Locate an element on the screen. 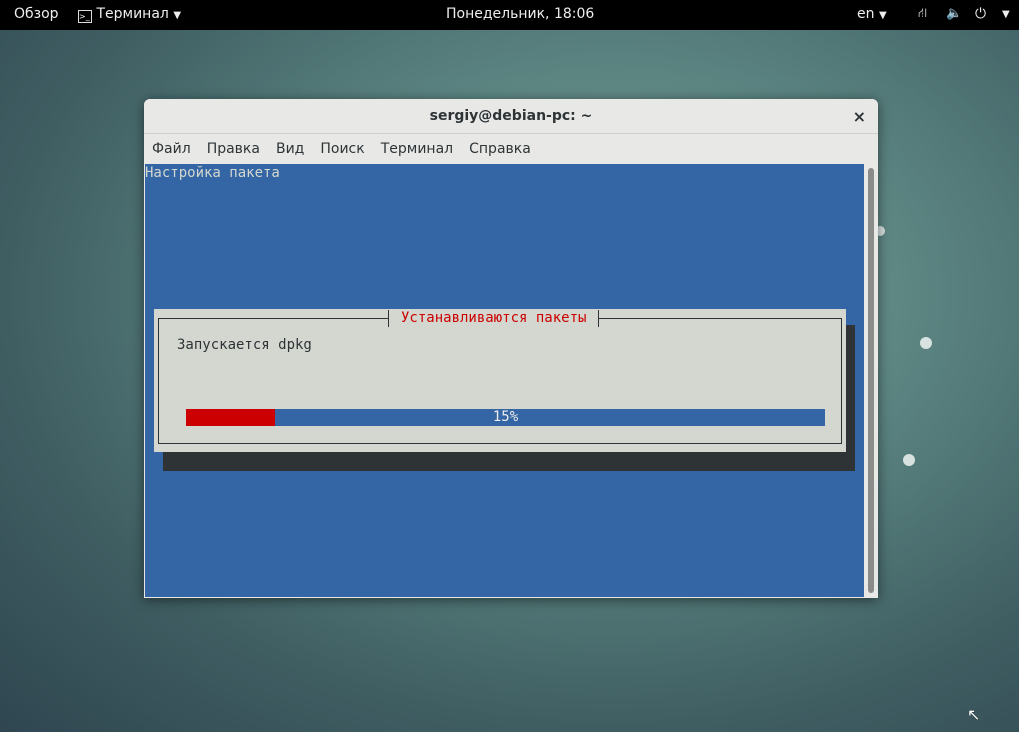 The height and width of the screenshot is (732, 1019). progress-bar: 15% is located at coordinates (505, 417).